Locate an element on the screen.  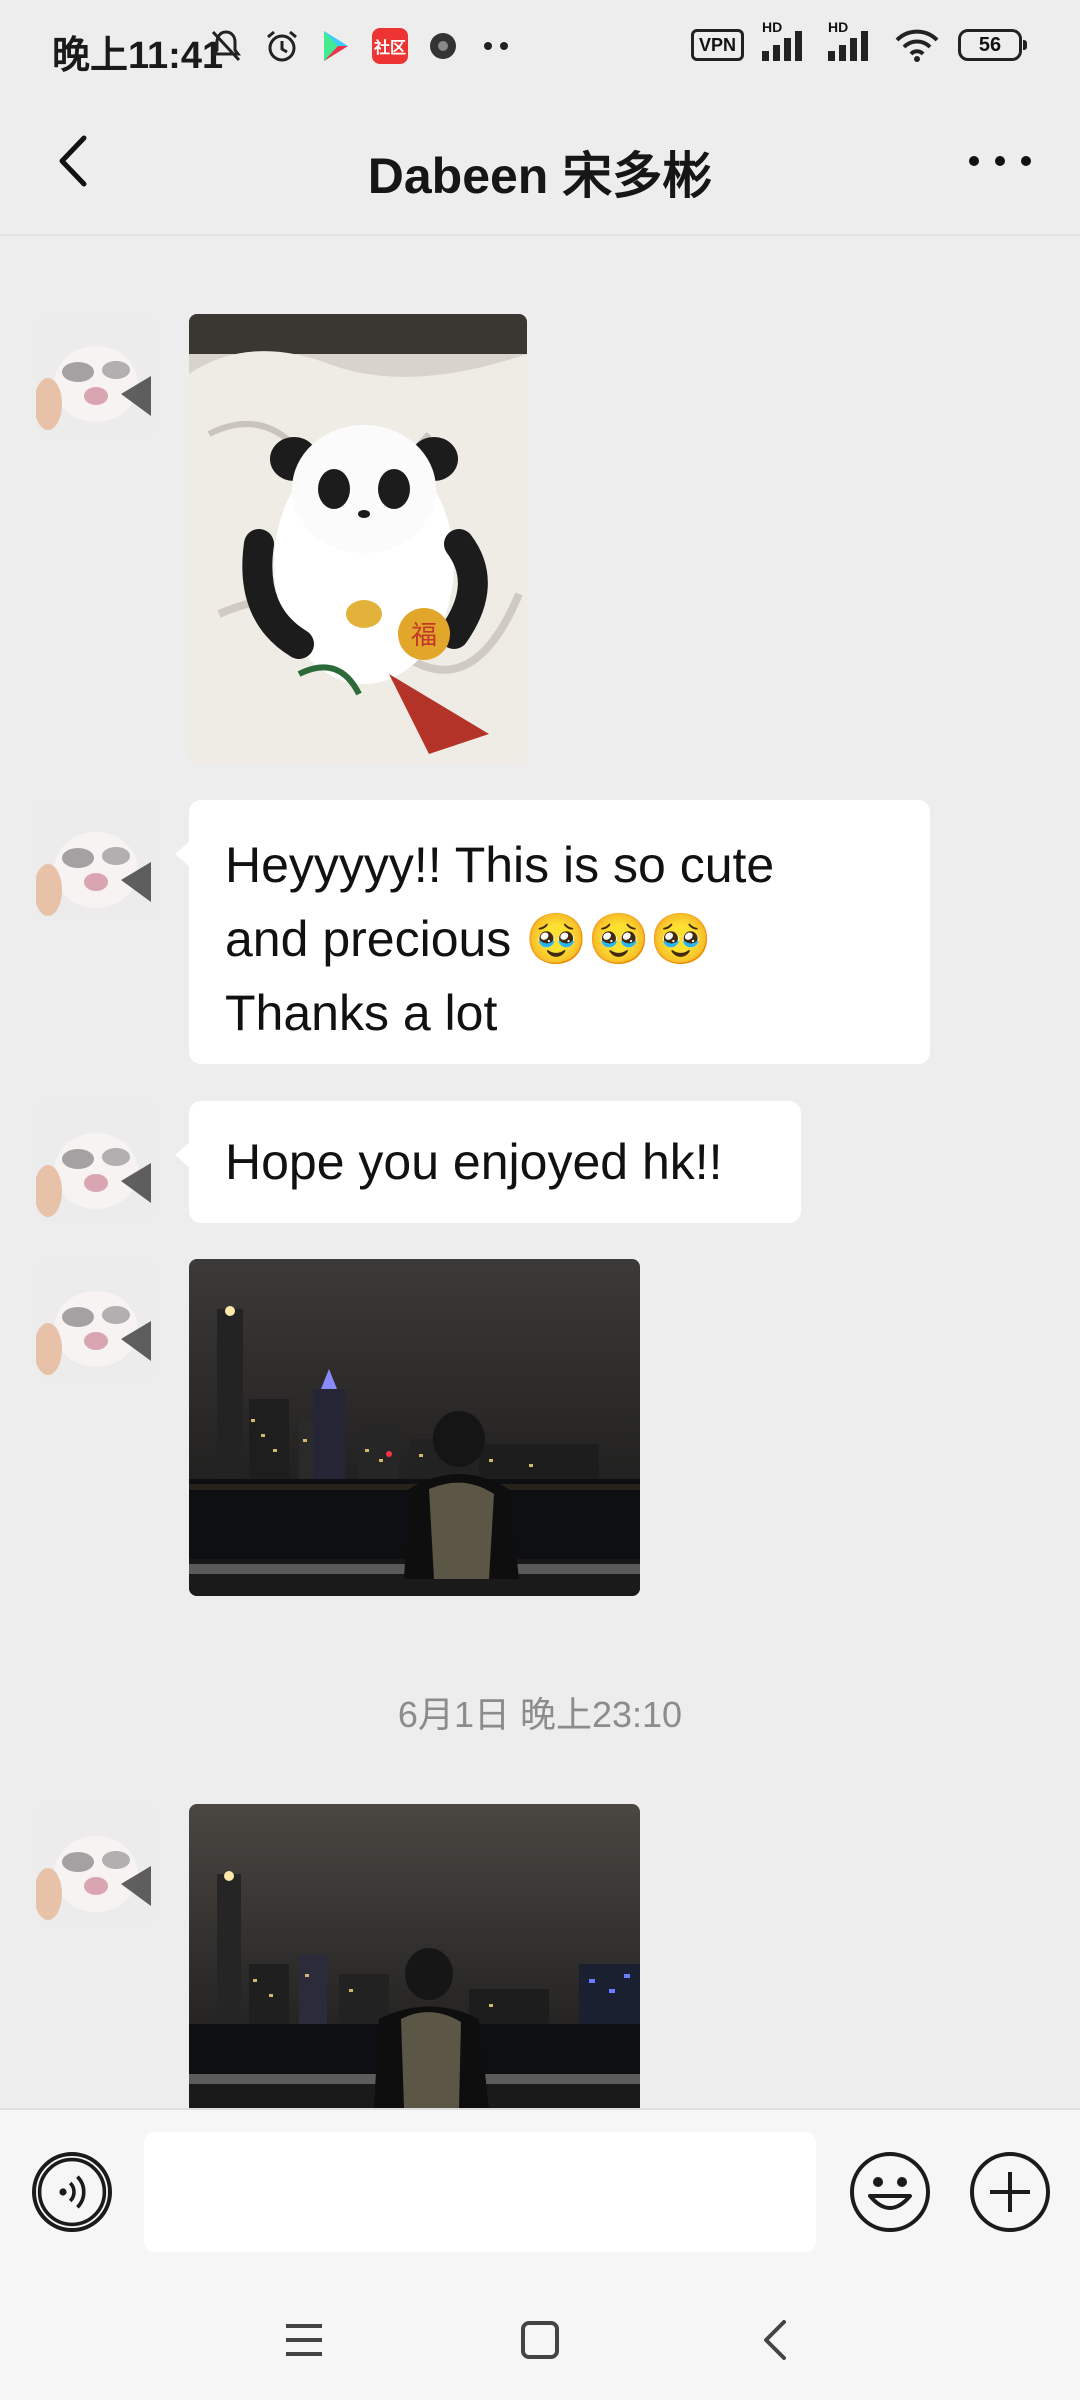
chat-header: Dabeen 宋多彬 is located at coordinates (540, 166).